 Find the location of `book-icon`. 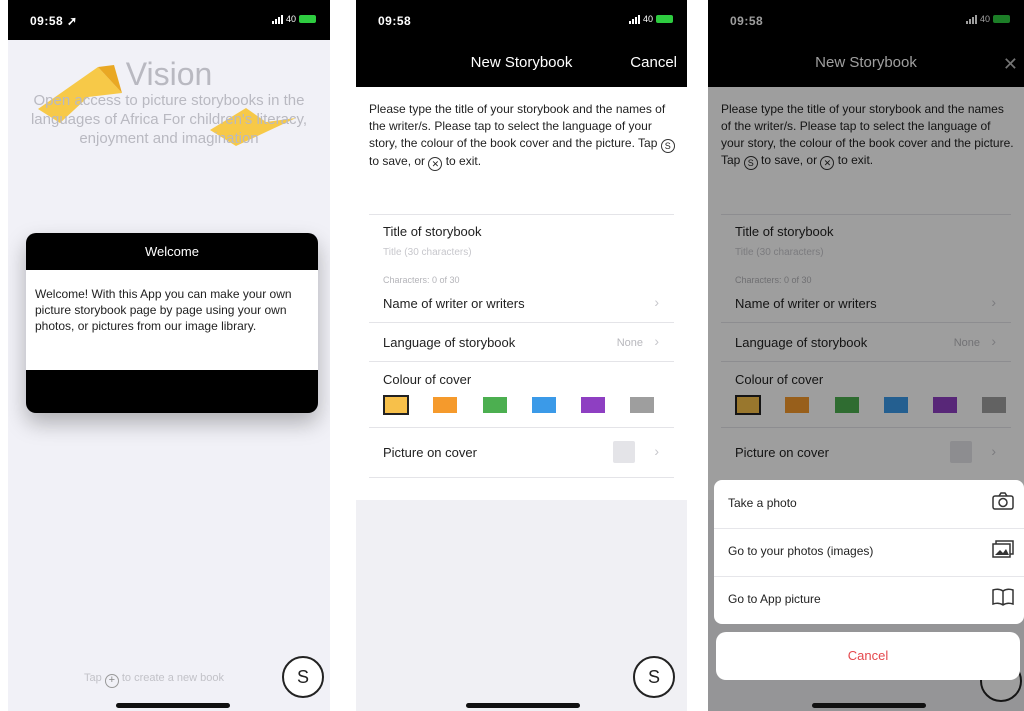

book-icon is located at coordinates (1003, 599).